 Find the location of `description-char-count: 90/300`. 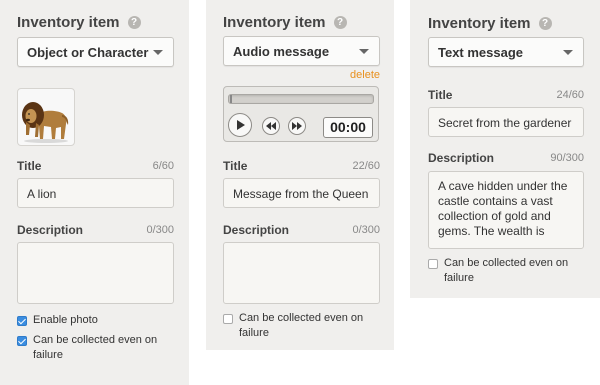

description-char-count: 90/300 is located at coordinates (567, 158).